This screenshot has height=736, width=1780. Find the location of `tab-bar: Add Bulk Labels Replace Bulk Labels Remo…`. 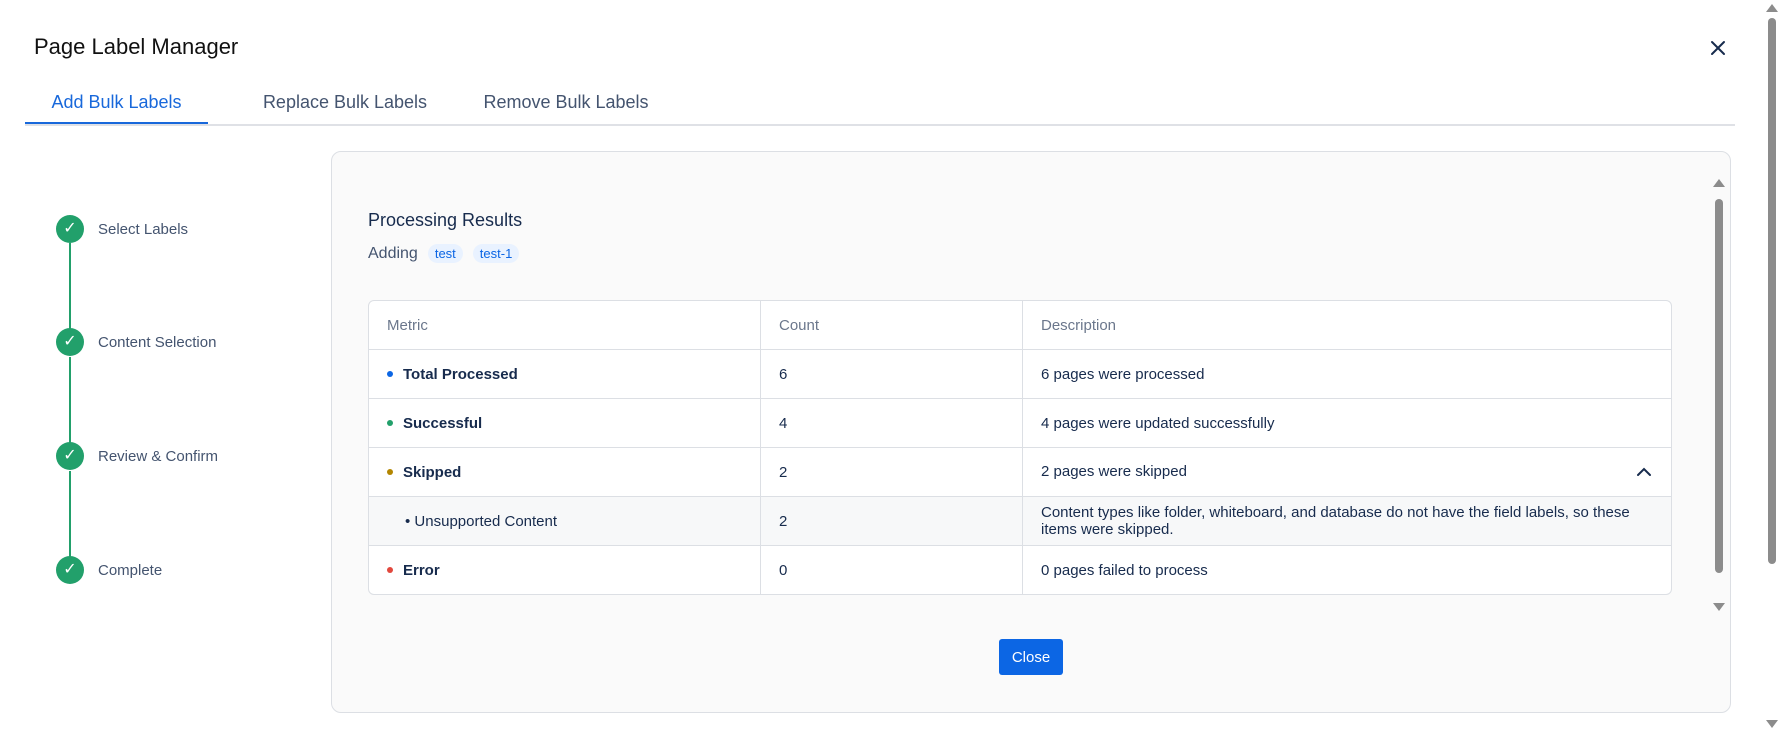

tab-bar: Add Bulk Labels Replace Bulk Labels Remo… is located at coordinates (880, 105).